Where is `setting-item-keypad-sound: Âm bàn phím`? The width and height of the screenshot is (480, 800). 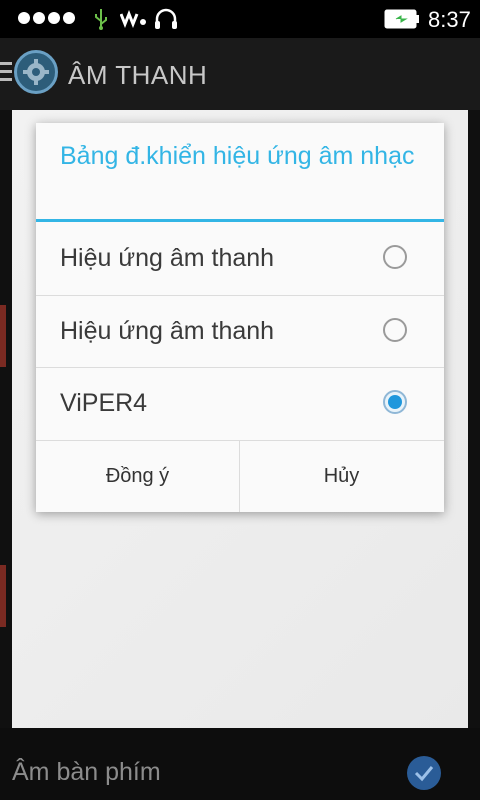
setting-item-keypad-sound: Âm bàn phím is located at coordinates (240, 764).